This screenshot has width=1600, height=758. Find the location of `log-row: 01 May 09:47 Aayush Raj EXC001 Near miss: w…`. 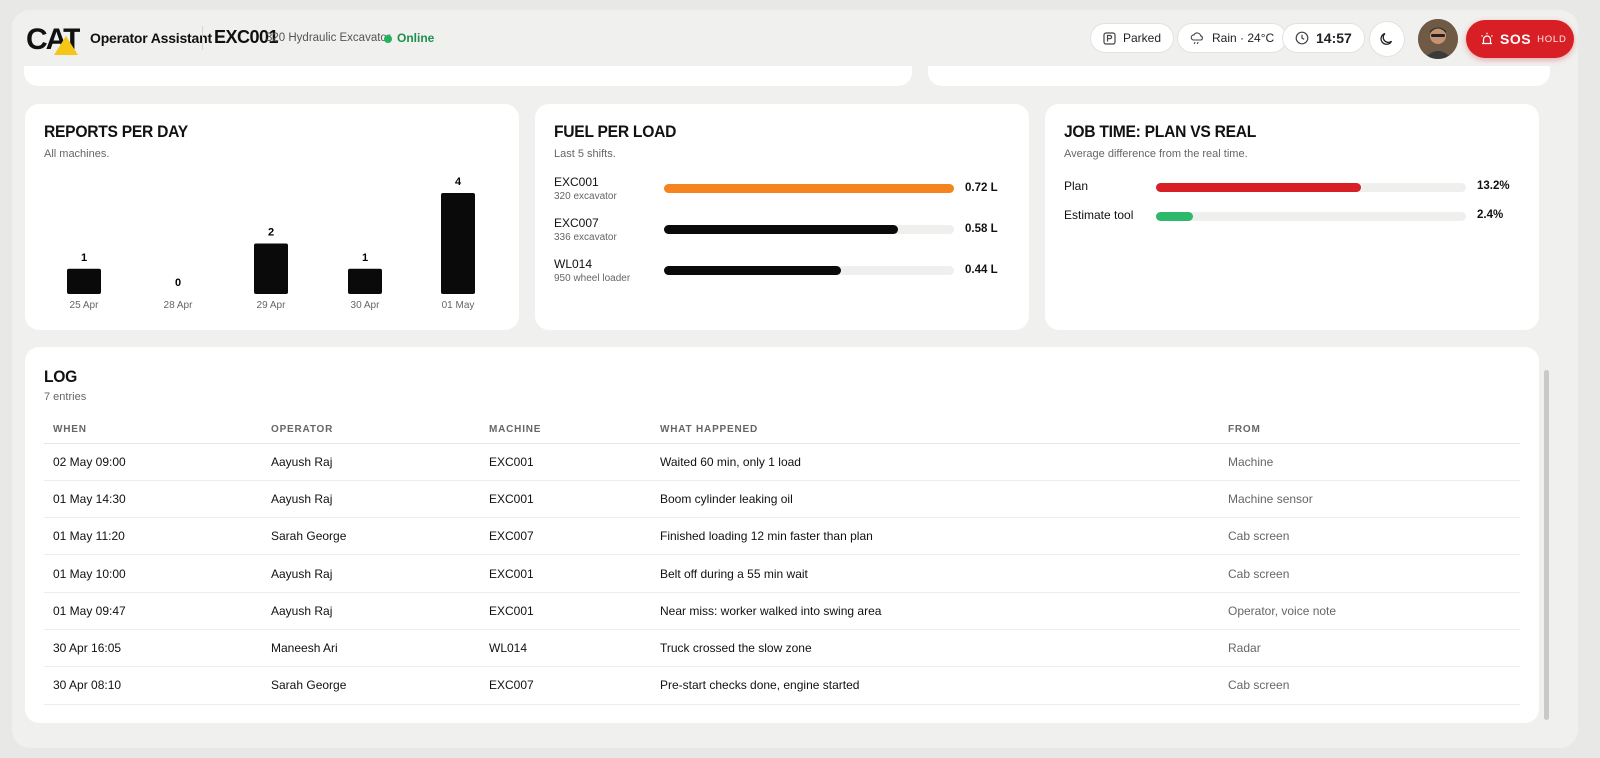

log-row: 01 May 09:47 Aayush Raj EXC001 Near miss: w… is located at coordinates (782, 611).